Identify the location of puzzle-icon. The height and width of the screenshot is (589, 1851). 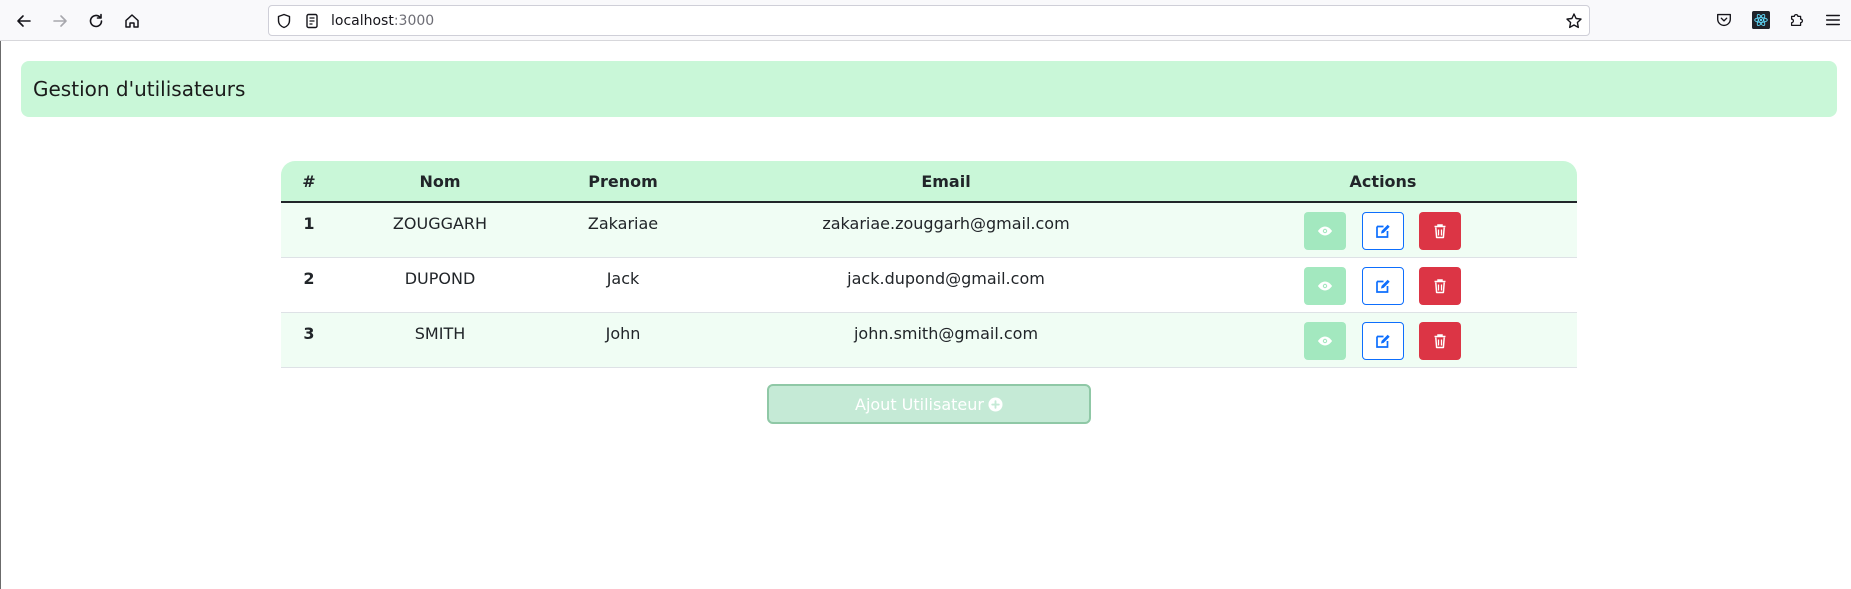
(1797, 20).